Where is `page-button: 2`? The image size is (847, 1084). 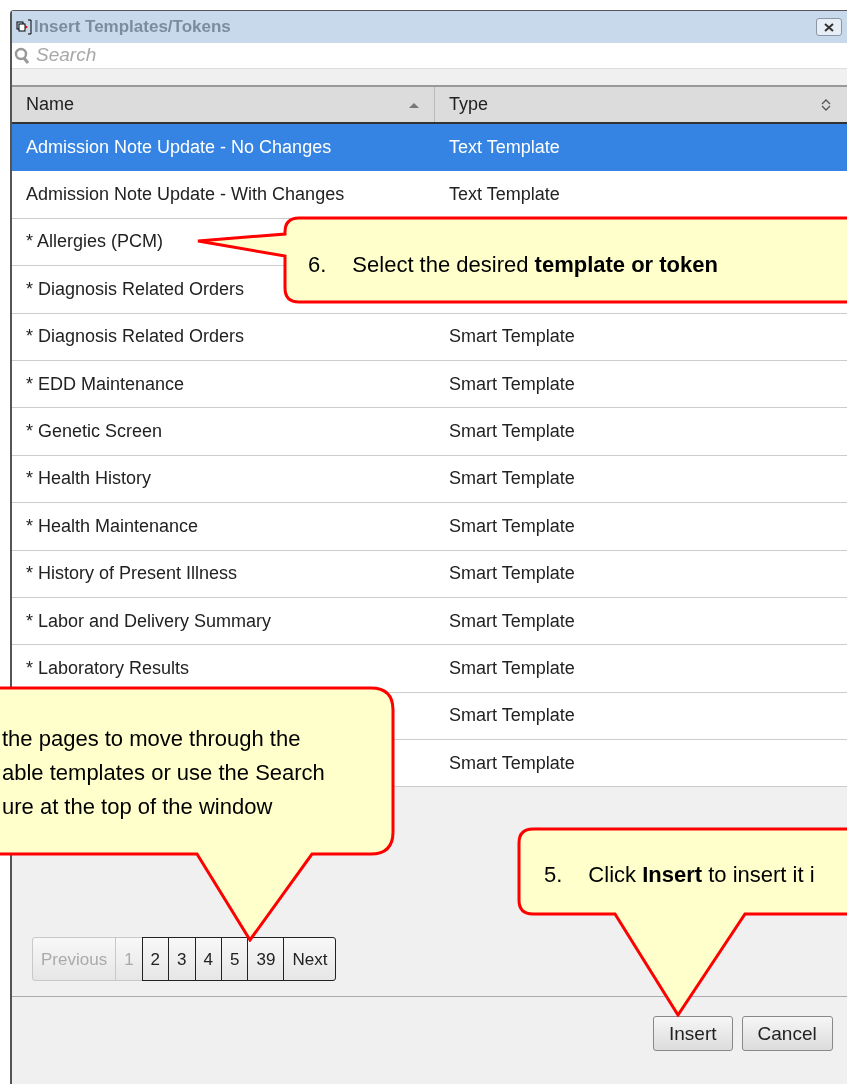 page-button: 2 is located at coordinates (155, 959).